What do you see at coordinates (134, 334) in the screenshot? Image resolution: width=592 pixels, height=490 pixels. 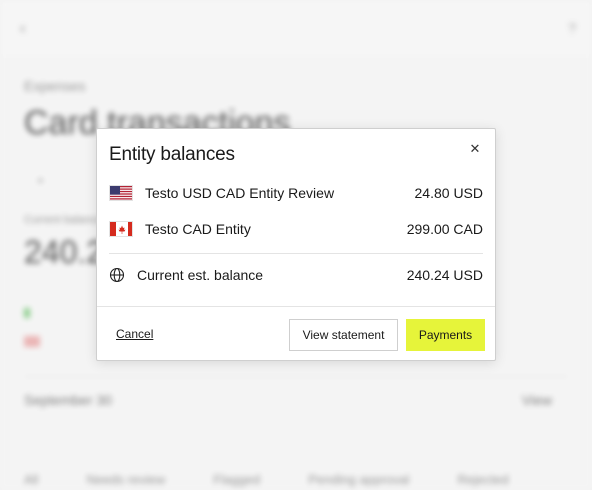 I see `cancel-button: Cancel` at bounding box center [134, 334].